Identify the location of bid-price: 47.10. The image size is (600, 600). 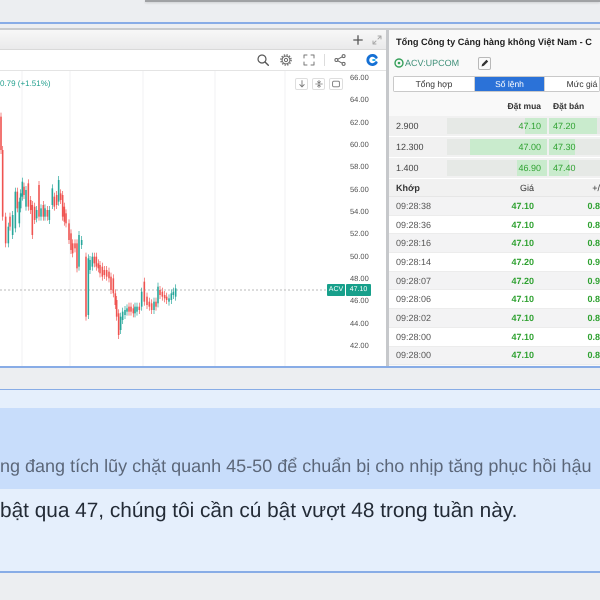
(529, 126).